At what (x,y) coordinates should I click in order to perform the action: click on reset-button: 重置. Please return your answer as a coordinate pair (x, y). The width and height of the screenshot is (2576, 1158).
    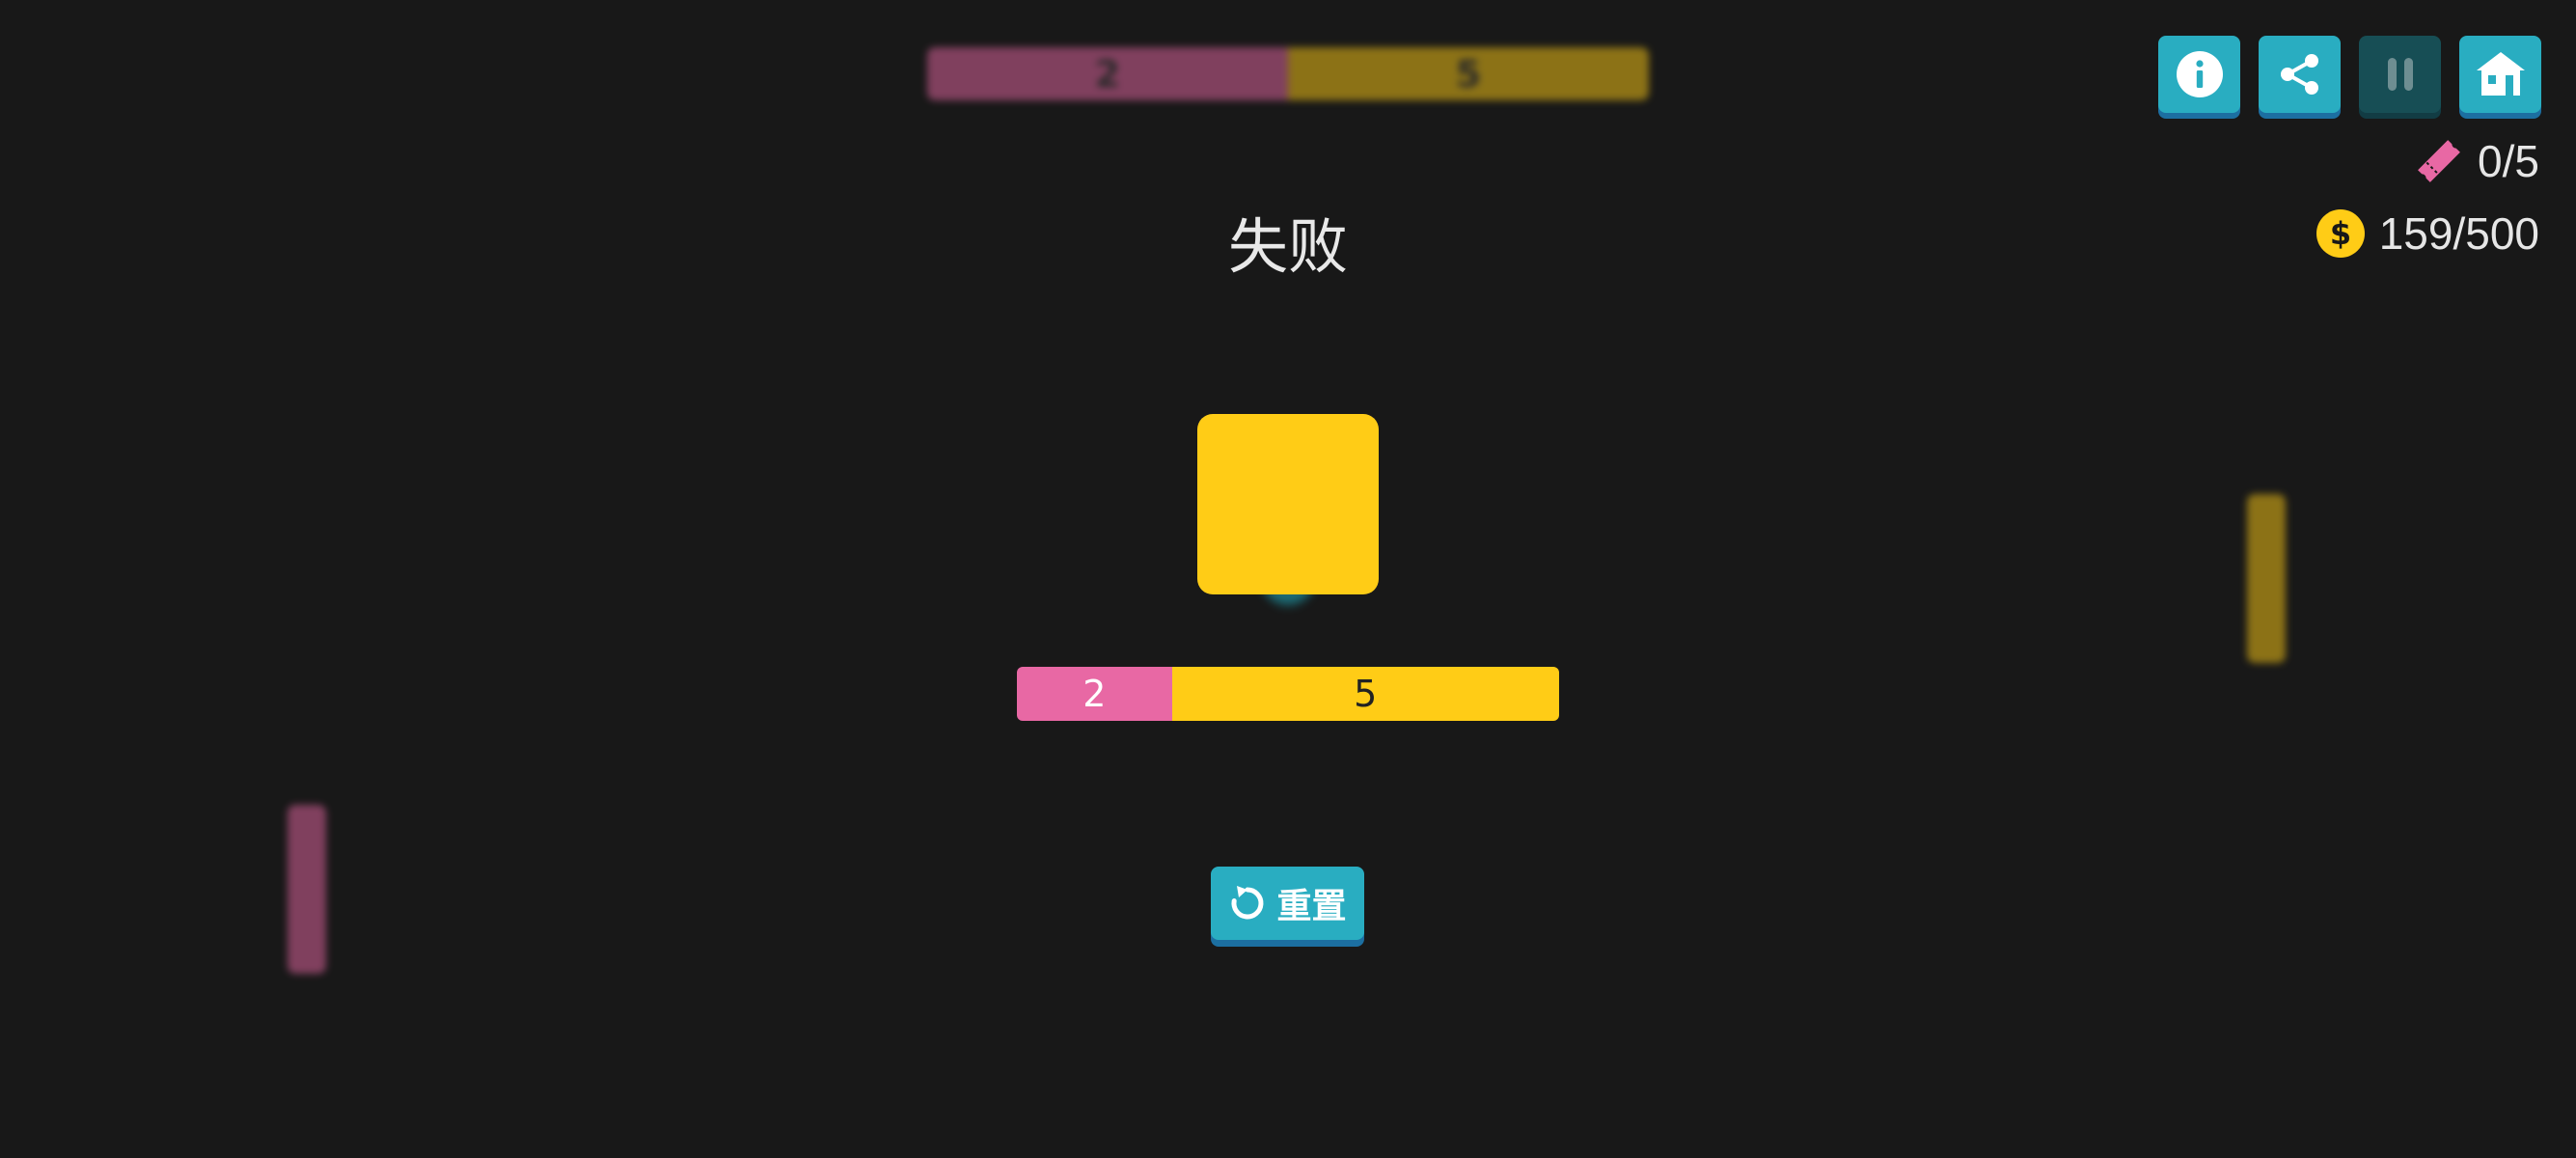
    Looking at the image, I should click on (1287, 903).